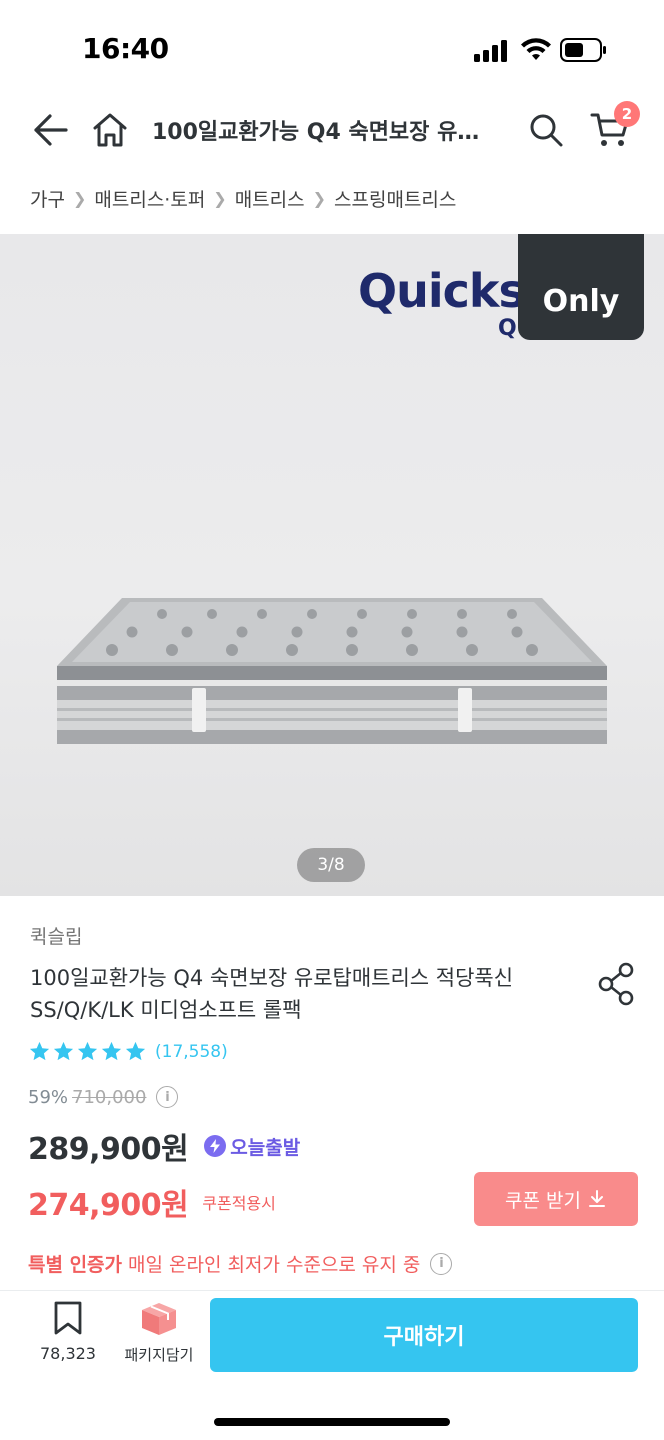 This screenshot has width=664, height=1440. What do you see at coordinates (125, 48) in the screenshot?
I see `status-time: 16:40` at bounding box center [125, 48].